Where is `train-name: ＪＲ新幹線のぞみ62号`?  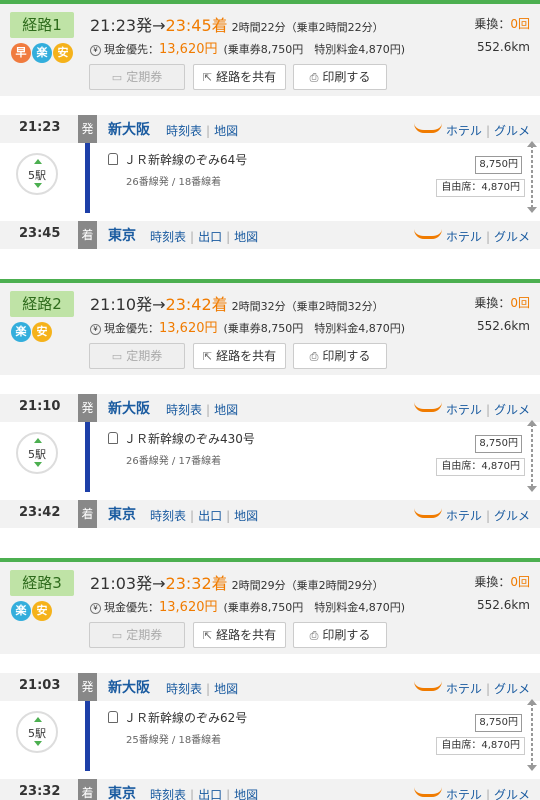 train-name: ＪＲ新幹線のぞみ62号 is located at coordinates (177, 717).